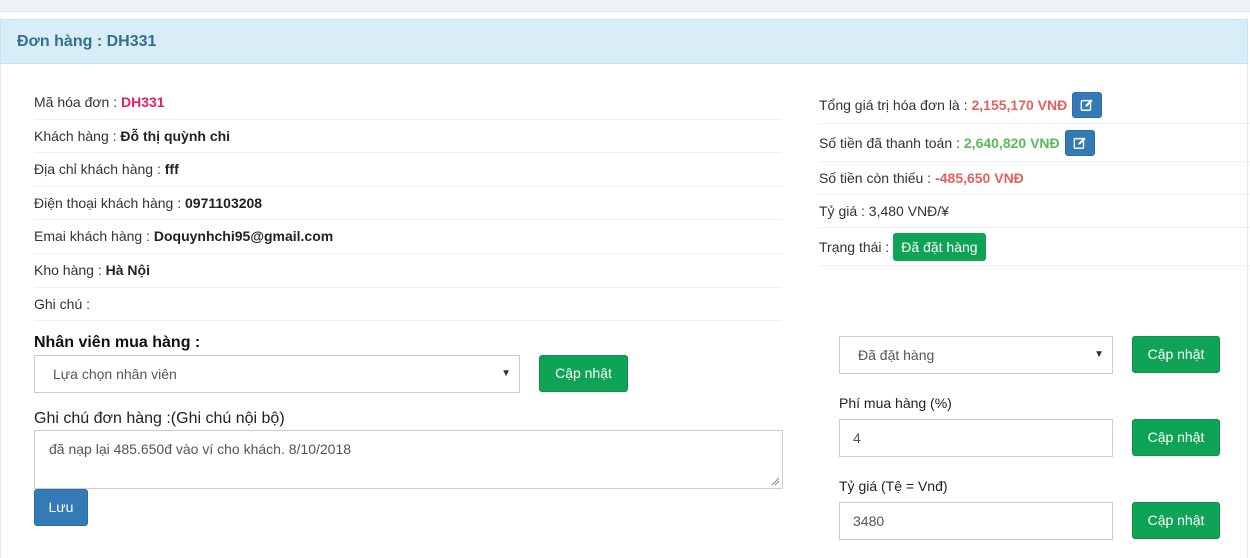  I want to click on status-badge: Đã đặt hàng, so click(939, 246).